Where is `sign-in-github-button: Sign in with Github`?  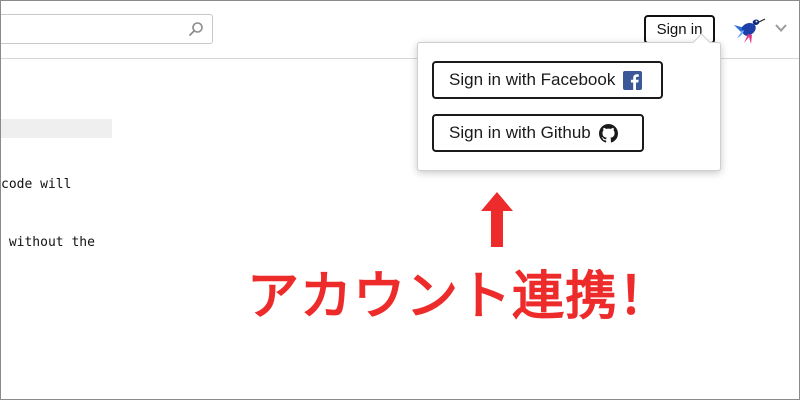
sign-in-github-button: Sign in with Github is located at coordinates (538, 133).